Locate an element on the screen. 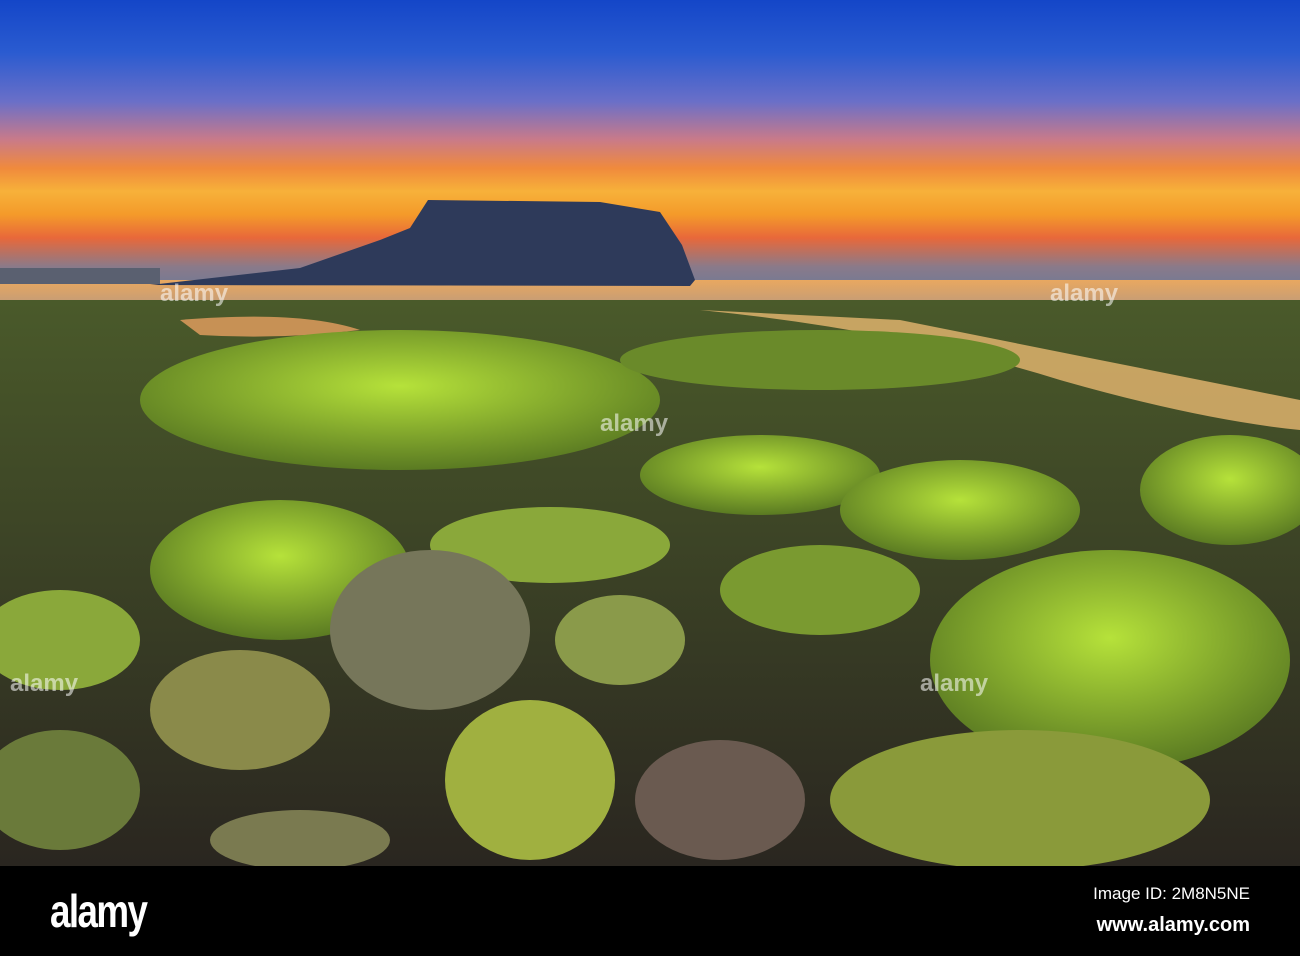 This screenshot has height=956, width=1300. mountain-silhouette is located at coordinates (422, 243).